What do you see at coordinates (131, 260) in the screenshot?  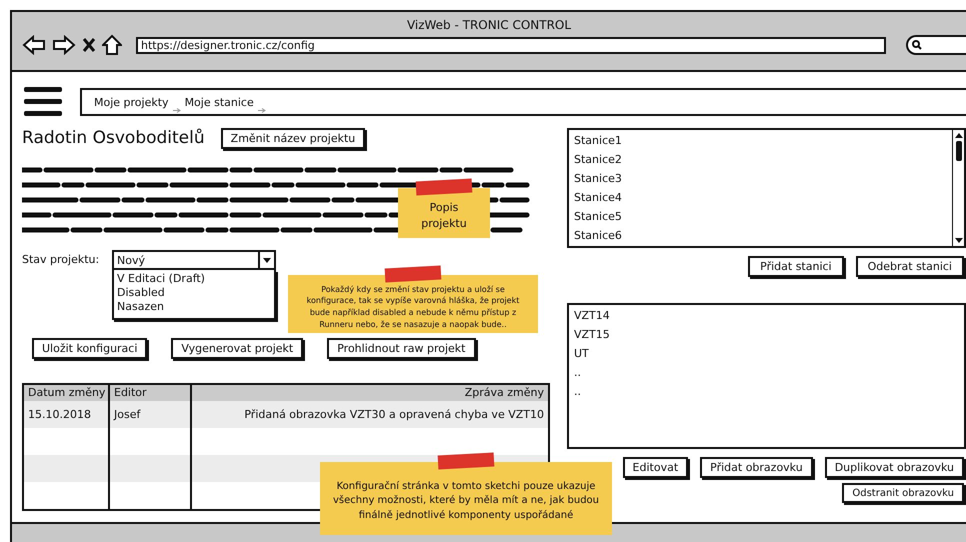 I see `dropdown-value: Nový` at bounding box center [131, 260].